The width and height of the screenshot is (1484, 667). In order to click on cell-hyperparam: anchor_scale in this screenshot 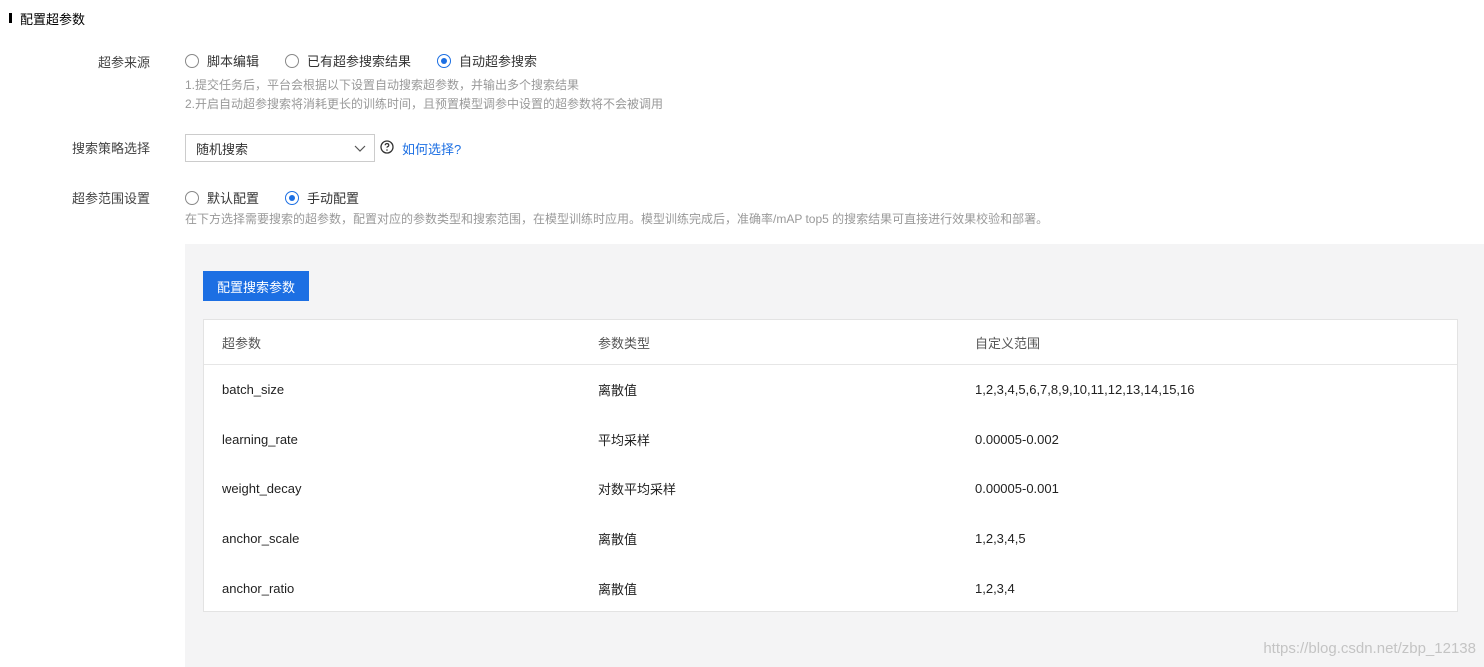, I will do `click(261, 539)`.